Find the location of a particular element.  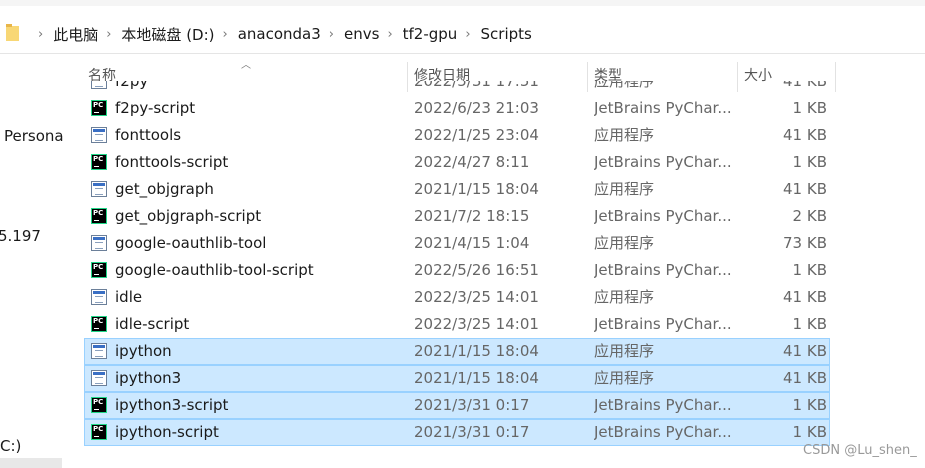

file-name: ipython3-script is located at coordinates (172, 405).